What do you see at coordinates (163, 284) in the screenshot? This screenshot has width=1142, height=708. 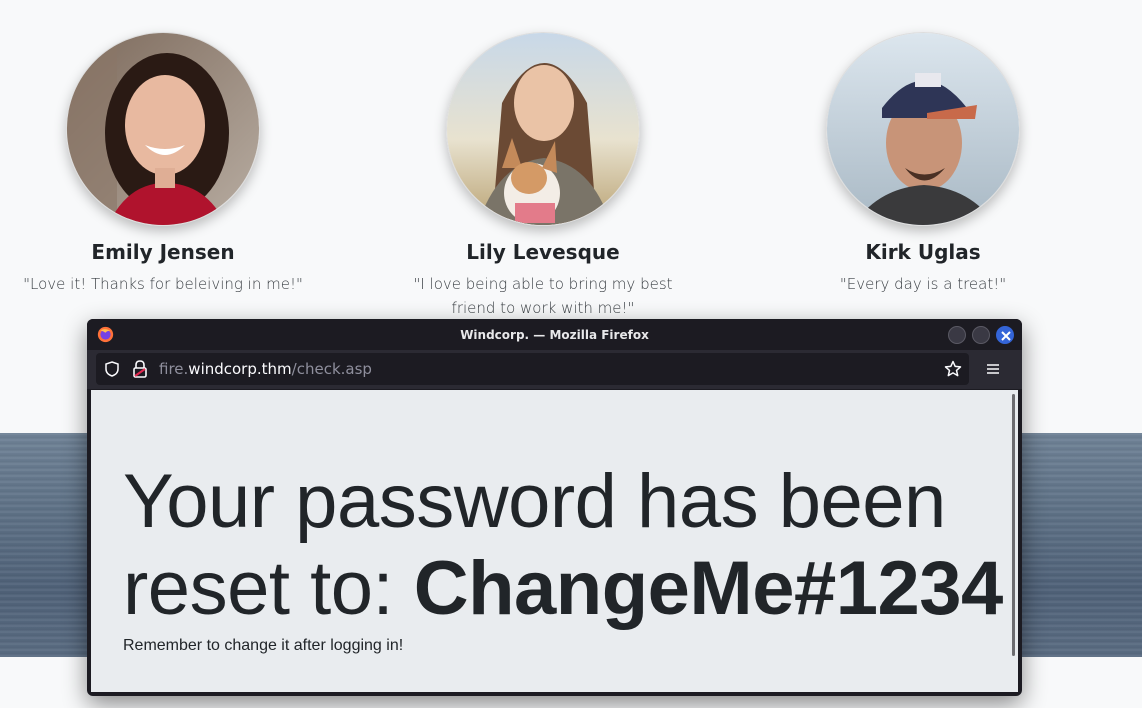 I see `testimonial-quote: "Love it! Thanks for beleiving in me!"` at bounding box center [163, 284].